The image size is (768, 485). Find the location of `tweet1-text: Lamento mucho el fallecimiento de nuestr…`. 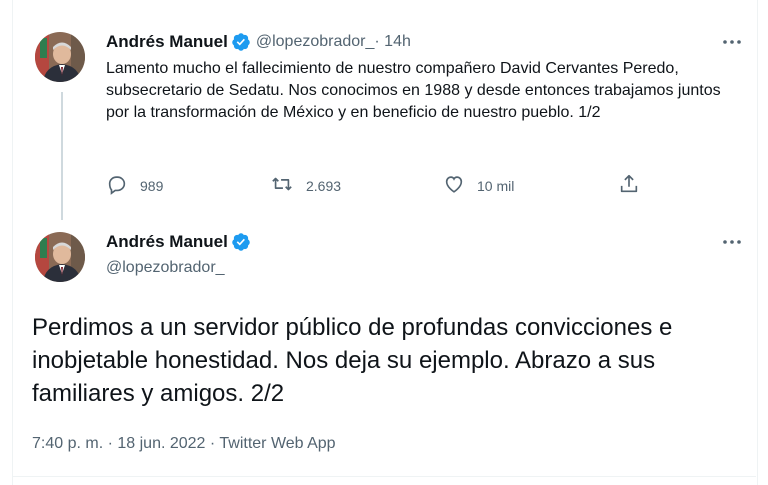

tweet1-text: Lamento mucho el fallecimiento de nuestr… is located at coordinates (413, 90).